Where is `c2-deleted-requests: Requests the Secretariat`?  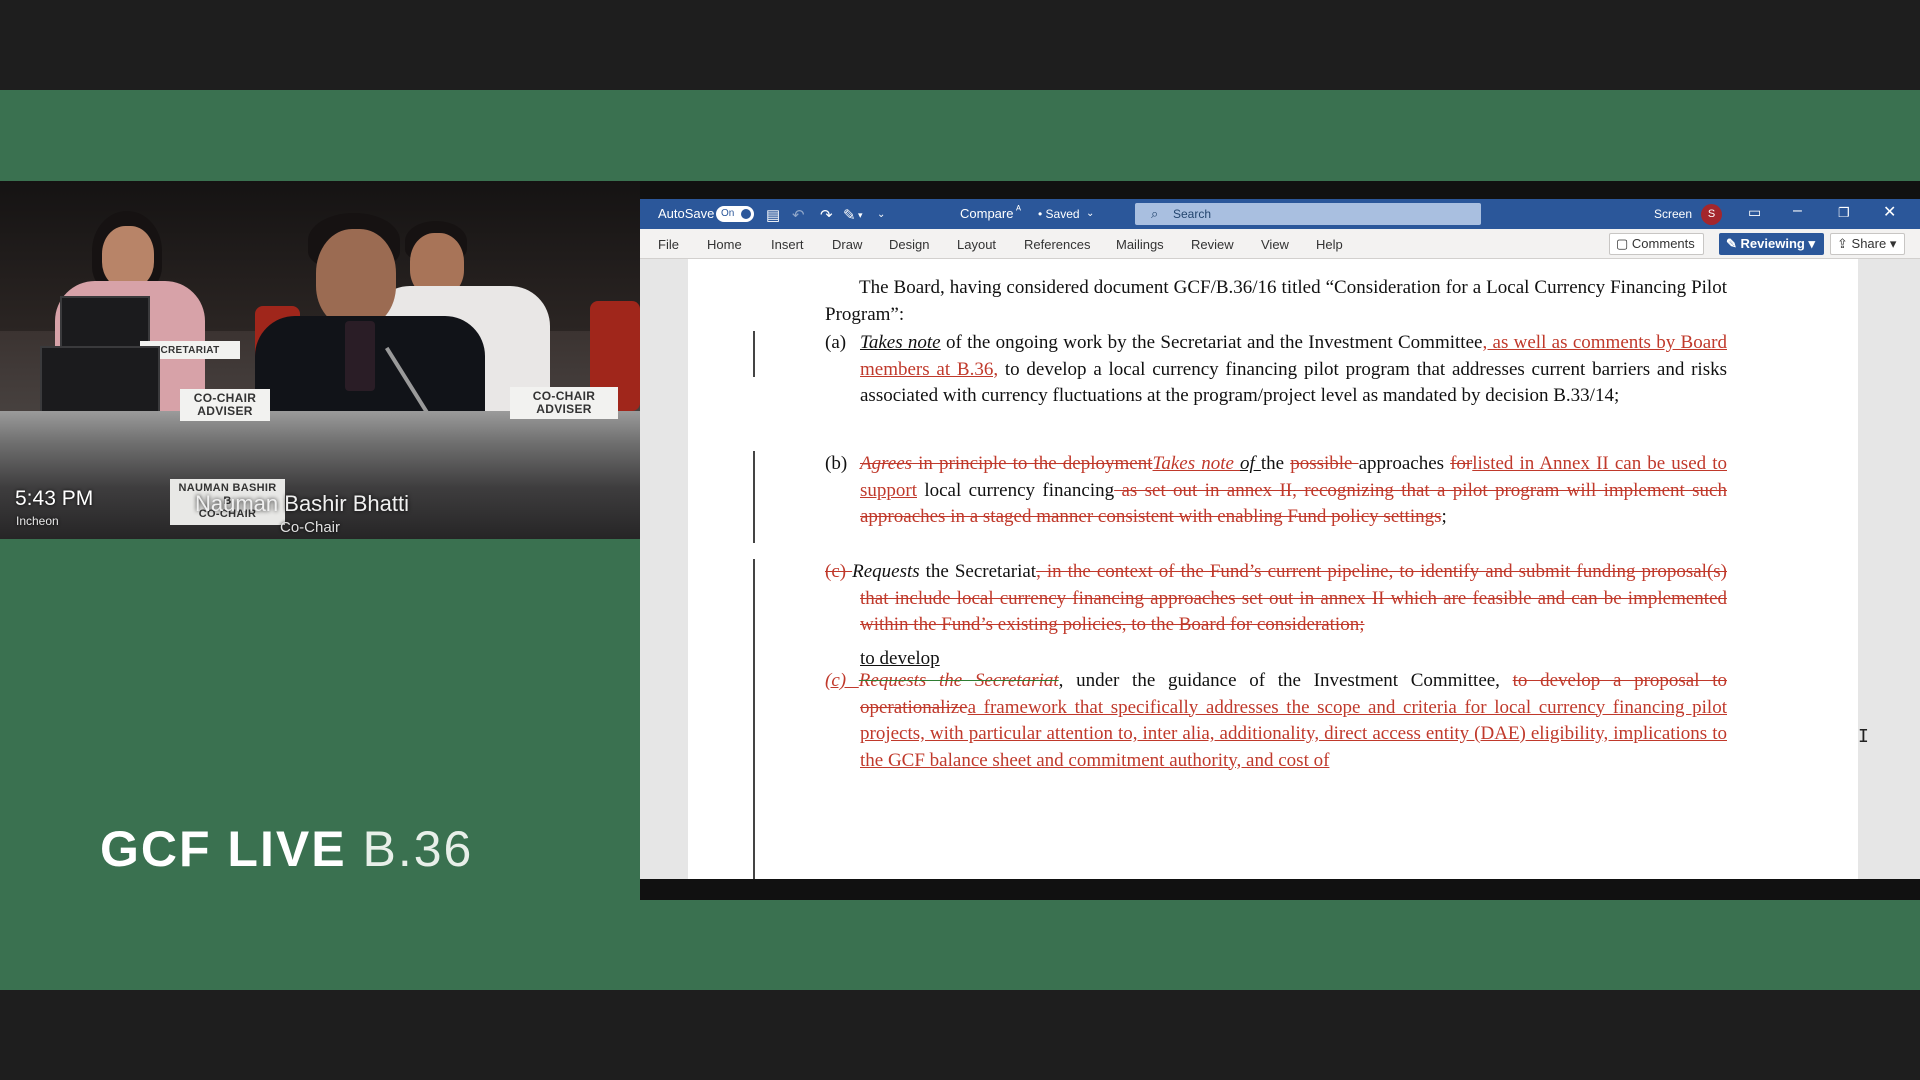
c2-deleted-requests: Requests the Secretariat is located at coordinates (958, 680).